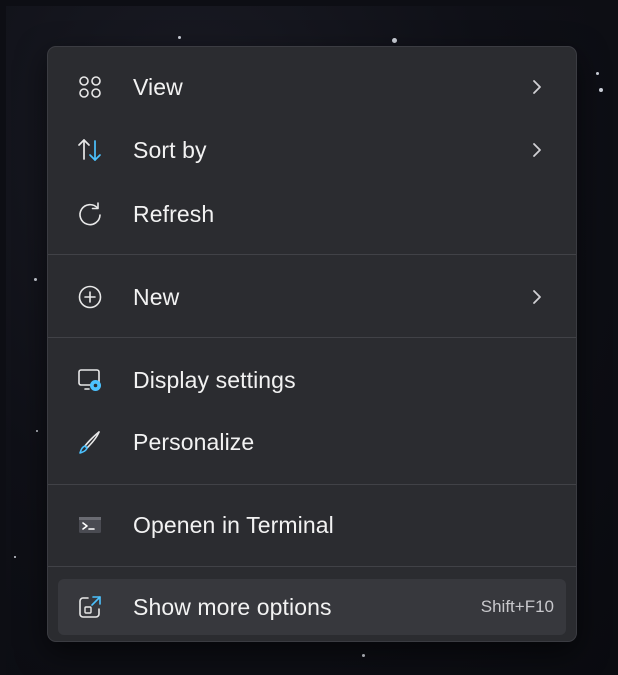  Describe the element at coordinates (174, 213) in the screenshot. I see `menu-item-label: Refresh` at that location.